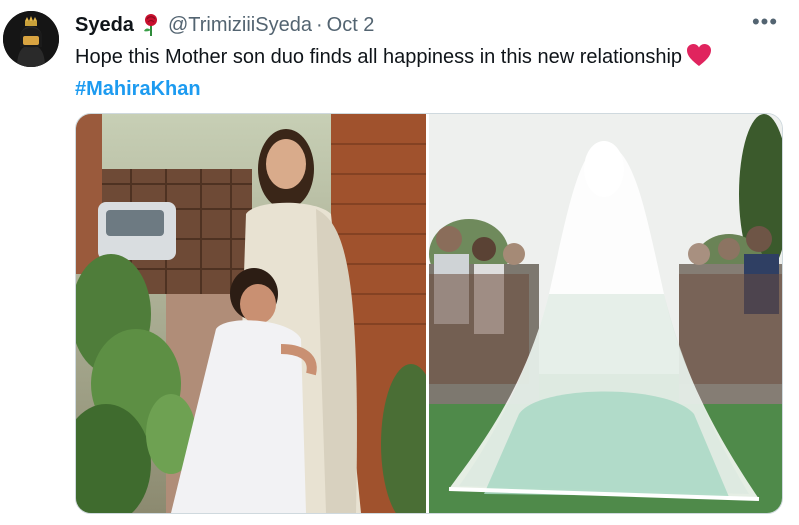 The image size is (799, 525). Describe the element at coordinates (151, 25) in the screenshot. I see `rose-icon` at that location.